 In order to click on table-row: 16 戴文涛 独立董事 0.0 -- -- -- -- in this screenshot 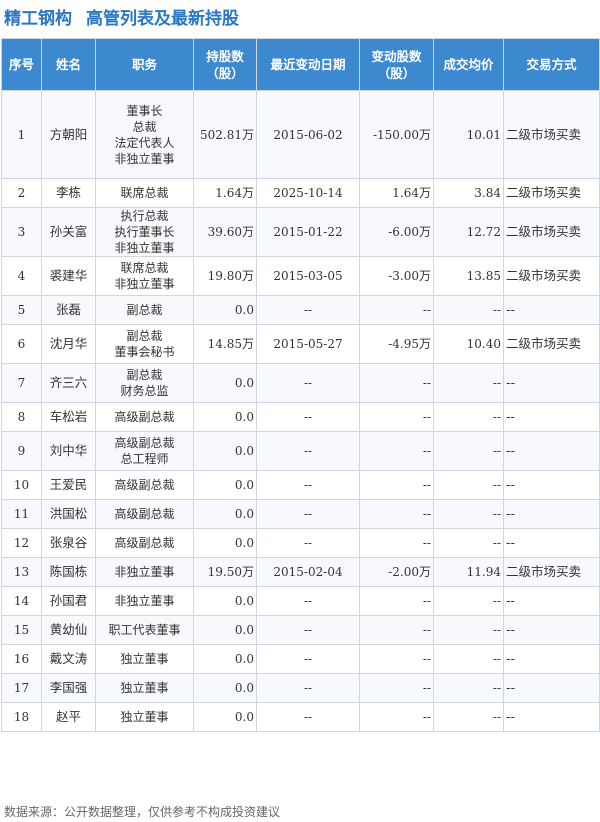, I will do `click(300, 659)`.